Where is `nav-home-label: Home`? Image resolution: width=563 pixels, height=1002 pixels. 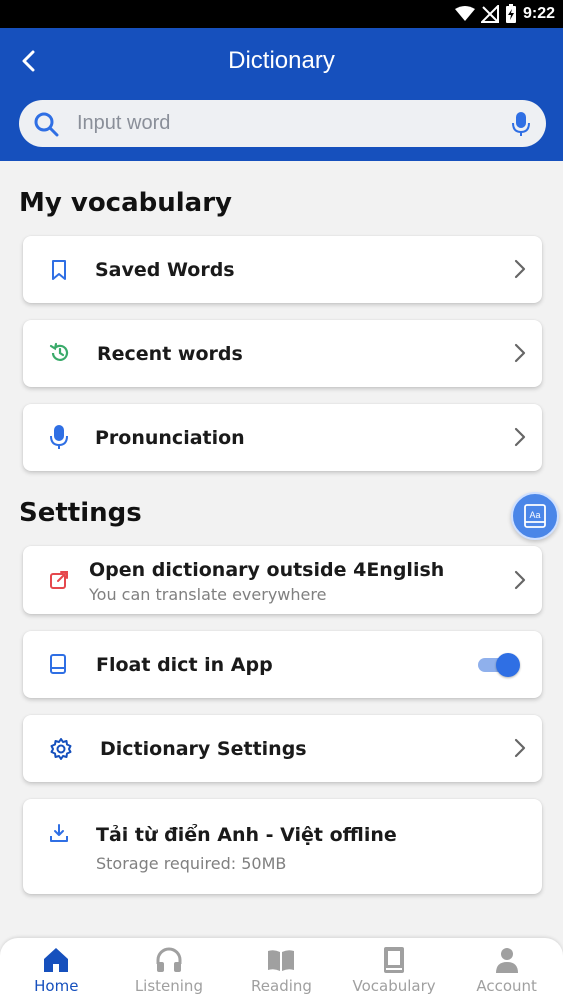 nav-home-label: Home is located at coordinates (56, 986).